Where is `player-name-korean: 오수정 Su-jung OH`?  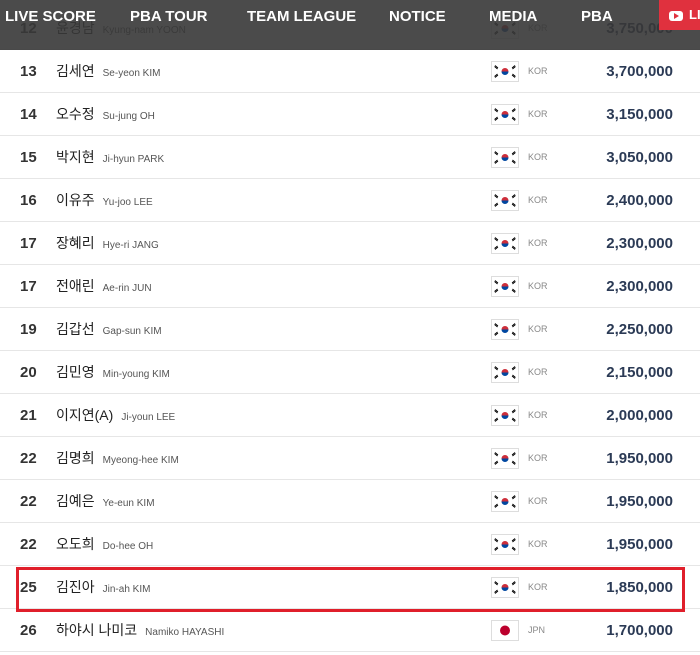 player-name-korean: 오수정 Su-jung OH is located at coordinates (105, 115).